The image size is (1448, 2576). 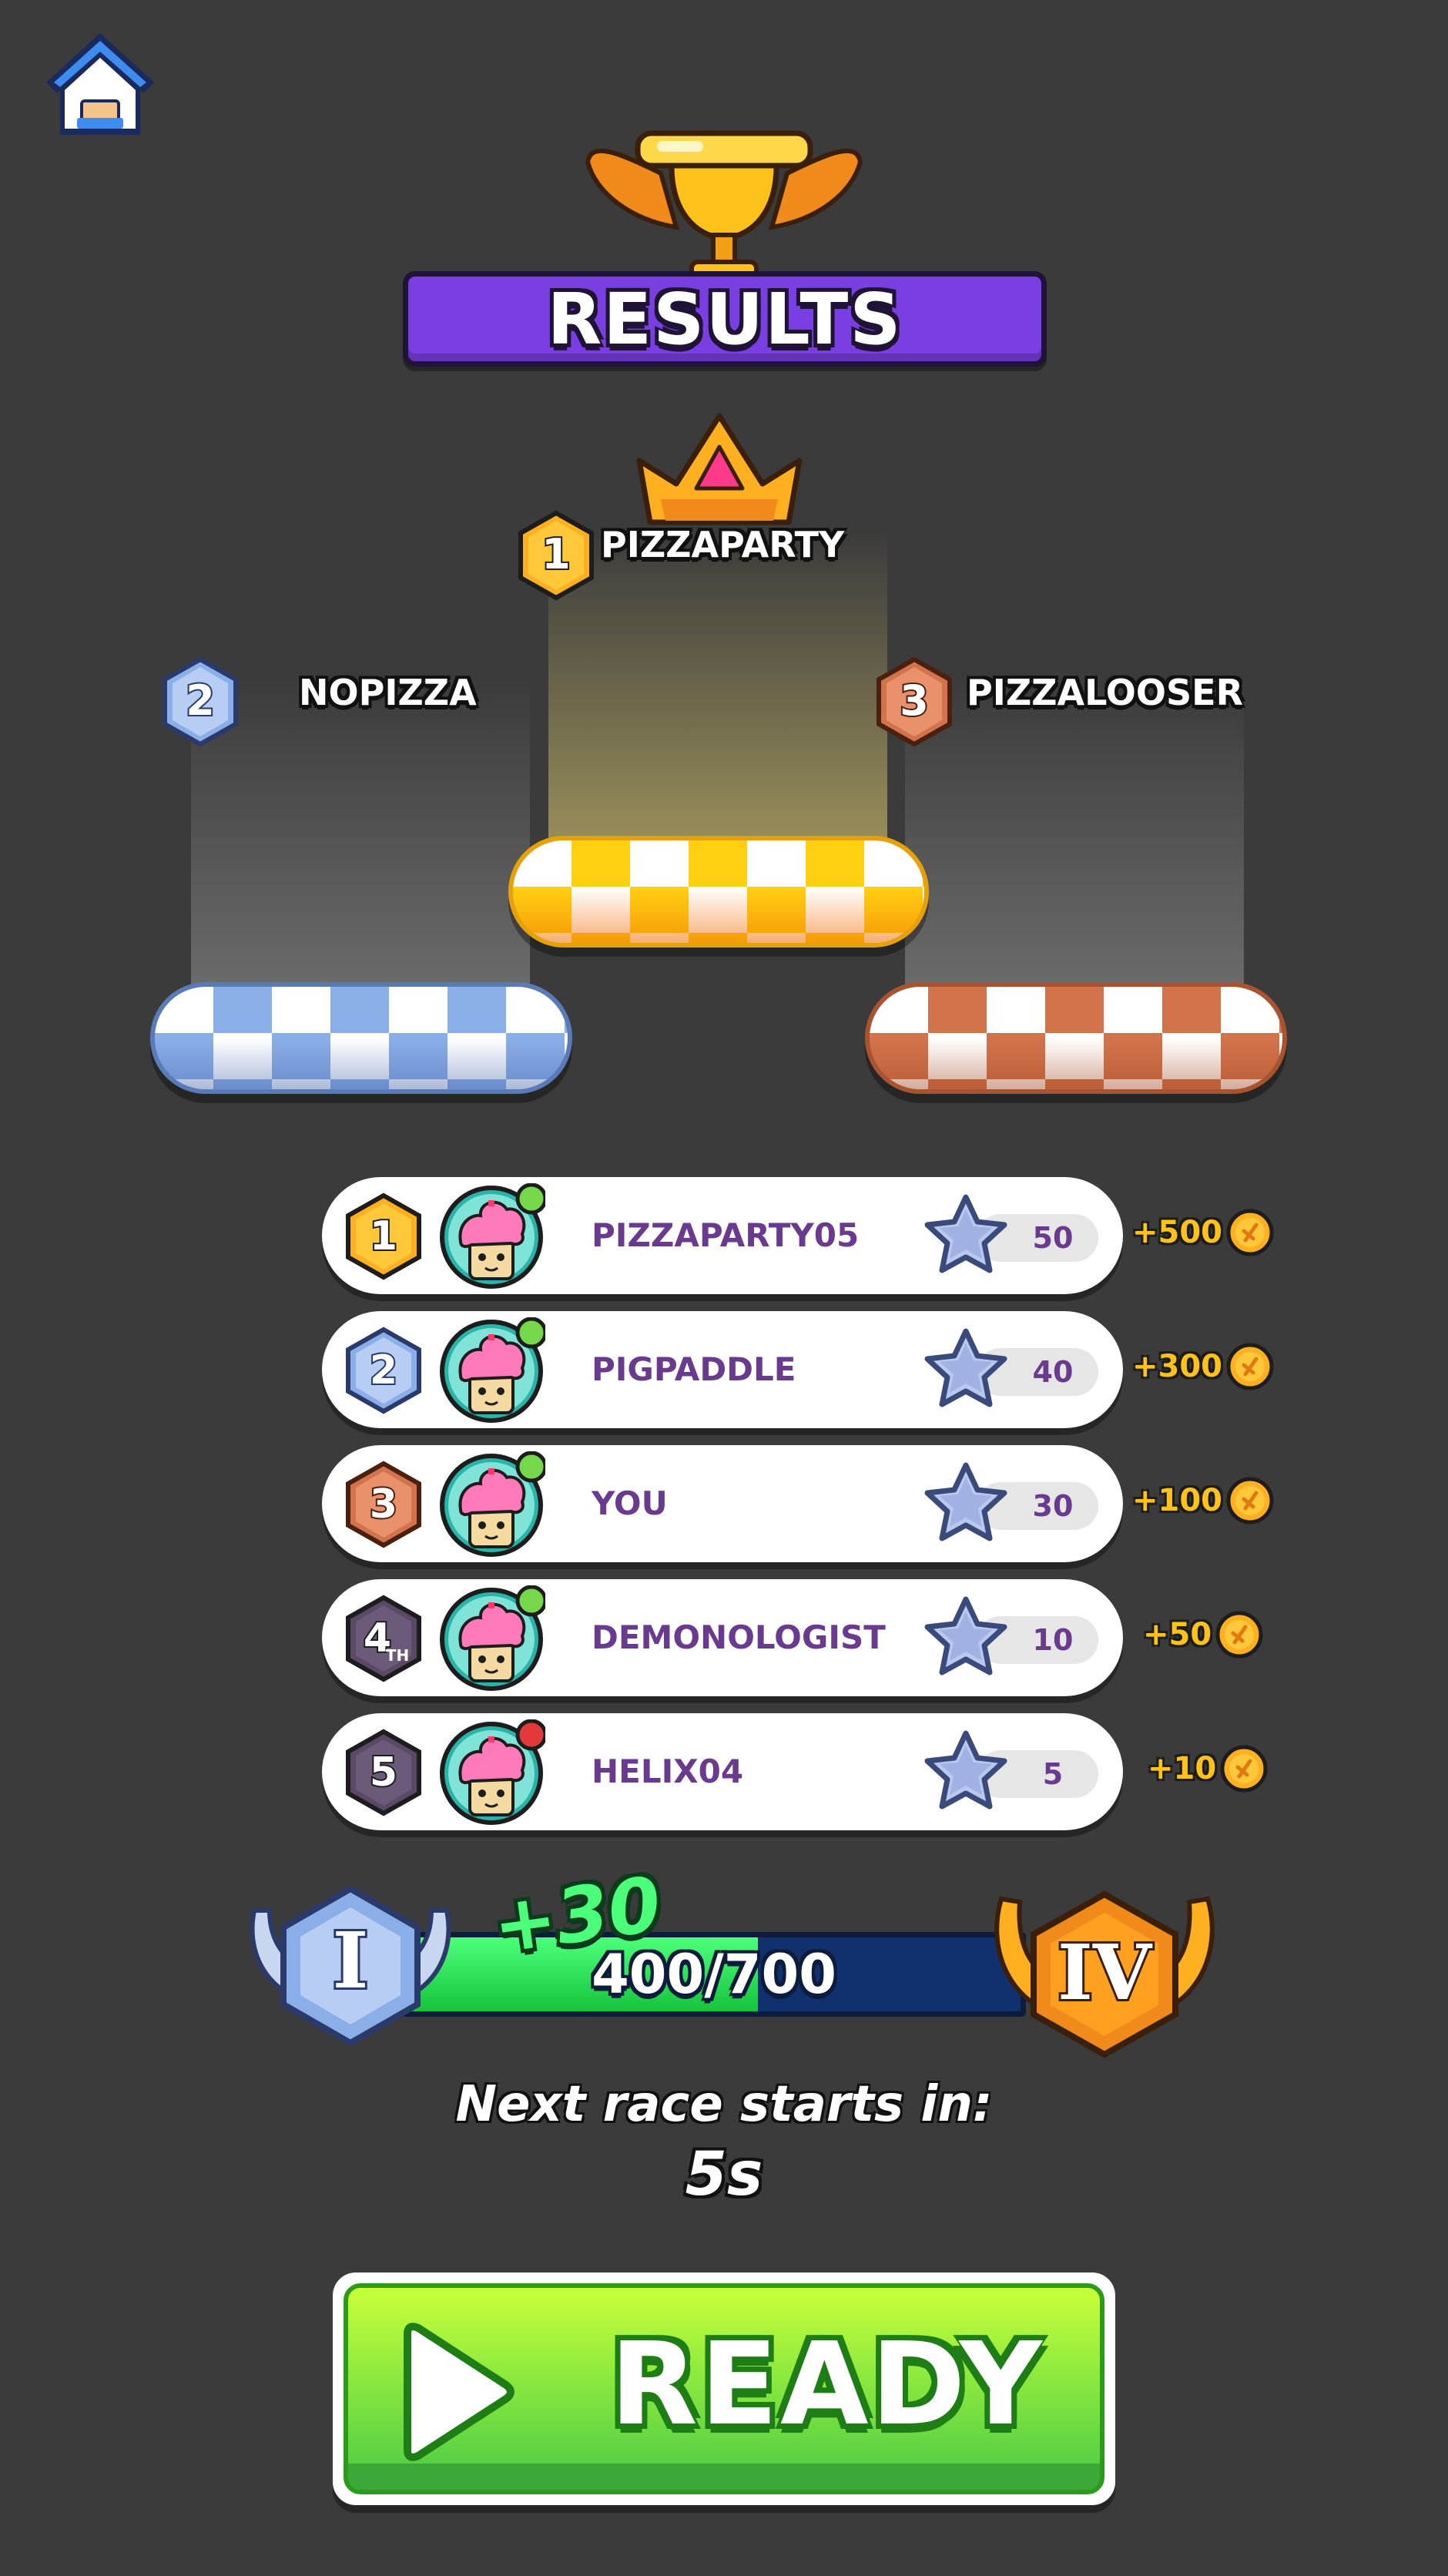 I want to click on podium-platform-first, so click(x=718, y=892).